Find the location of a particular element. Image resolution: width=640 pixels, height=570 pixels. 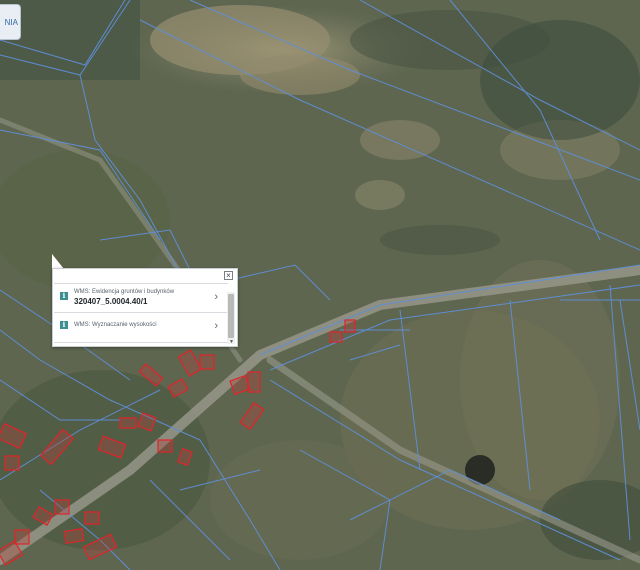

scroll-down-icon: ▼ is located at coordinates (231, 342).